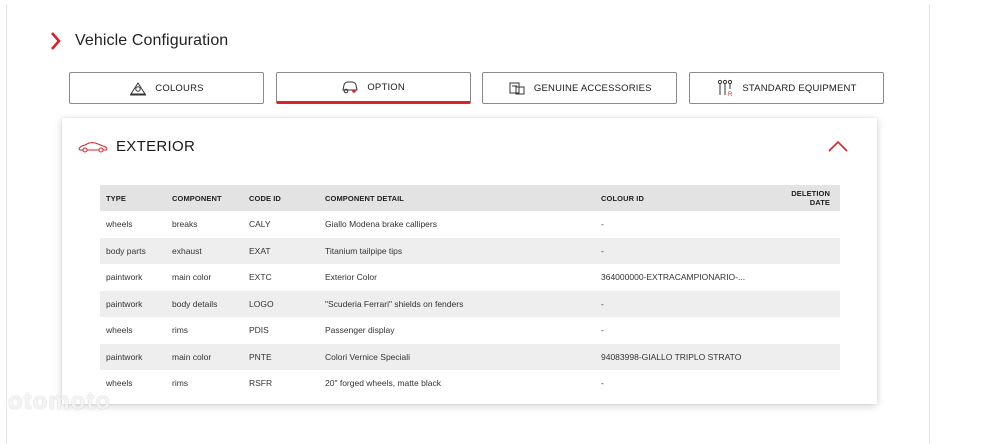  What do you see at coordinates (133, 198) in the screenshot?
I see `column-header: TYPE` at bounding box center [133, 198].